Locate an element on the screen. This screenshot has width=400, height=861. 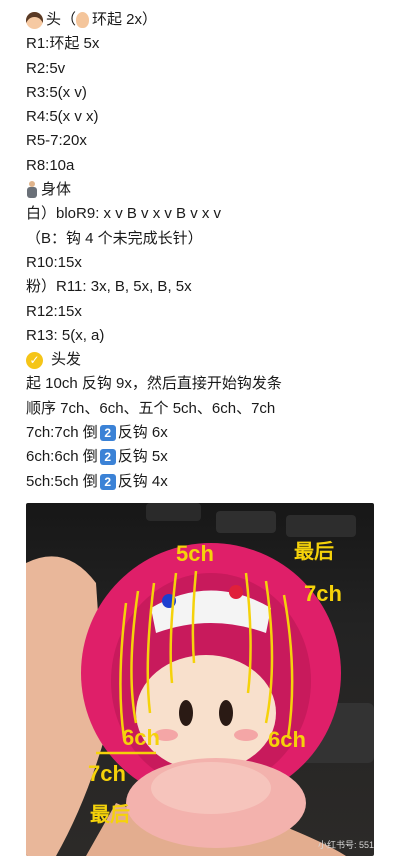
note-line: 顺序 7ch、6ch、五个 5ch、6ch、7ch is located at coordinates (206, 409).